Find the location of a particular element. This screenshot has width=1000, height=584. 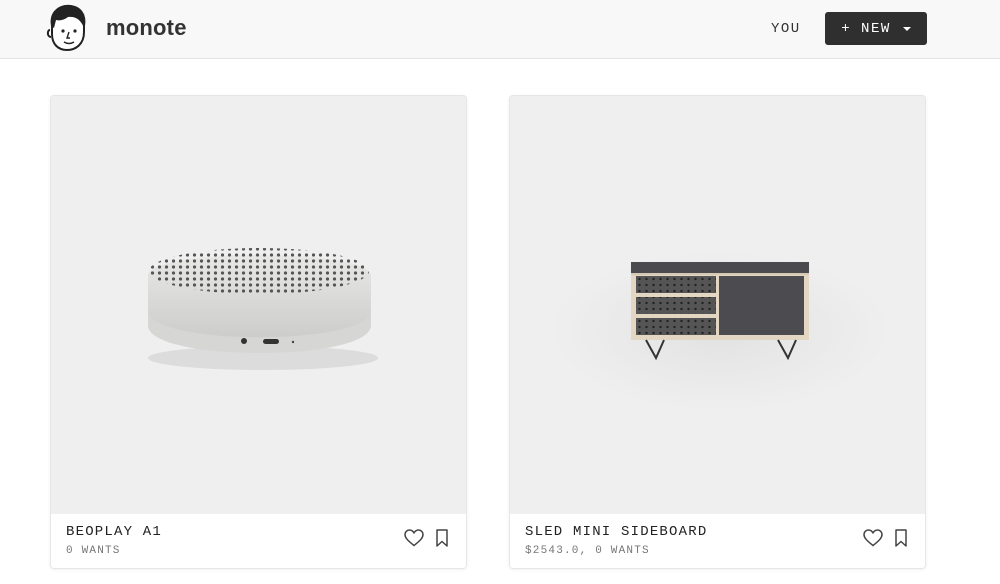

product-price-wants: $2543.0, 0 WANTS is located at coordinates (587, 551).